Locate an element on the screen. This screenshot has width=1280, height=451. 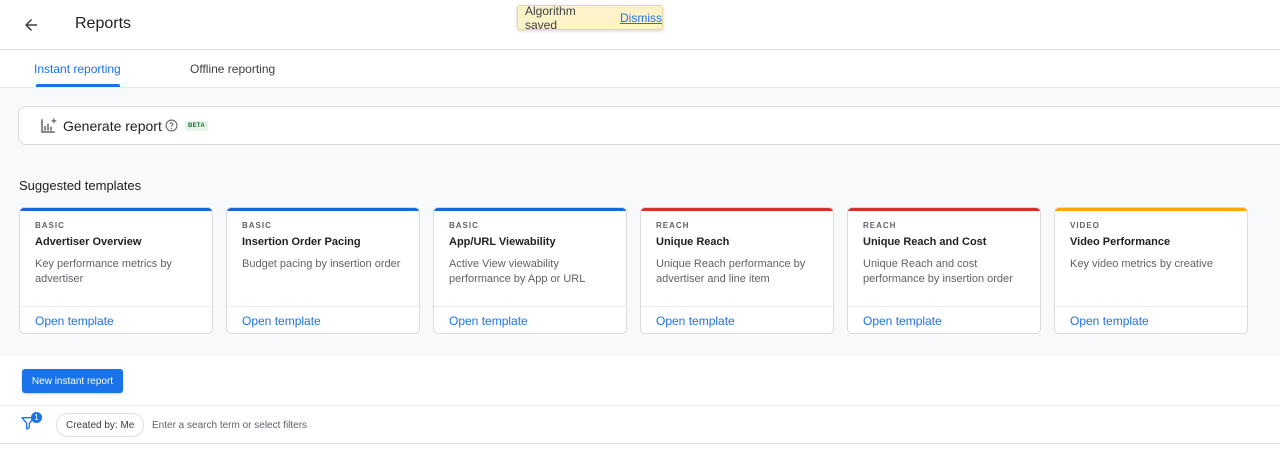
back-button is located at coordinates (31, 25).